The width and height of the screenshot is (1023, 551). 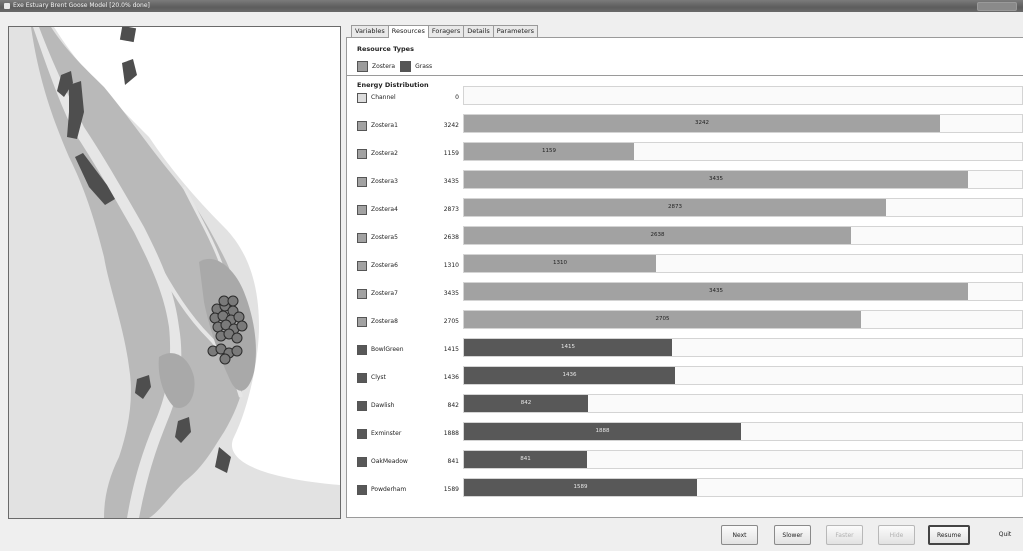 What do you see at coordinates (384, 265) in the screenshot?
I see `resource-name: Zostera6` at bounding box center [384, 265].